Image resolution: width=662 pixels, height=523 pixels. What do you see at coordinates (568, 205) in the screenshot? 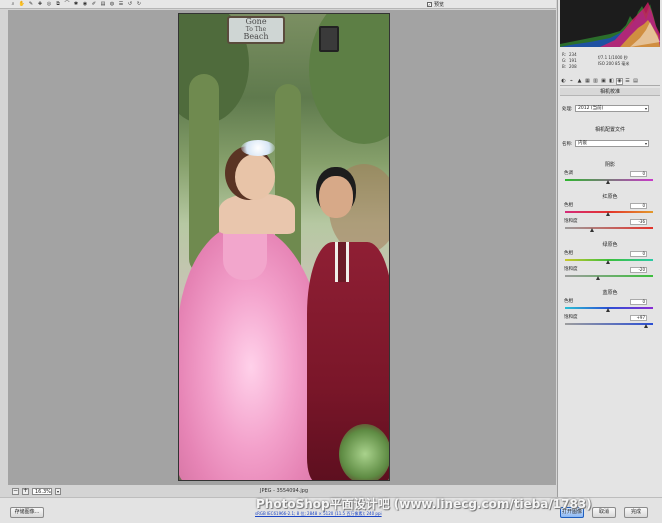
I see `red-hue-label: 色相` at bounding box center [568, 205].